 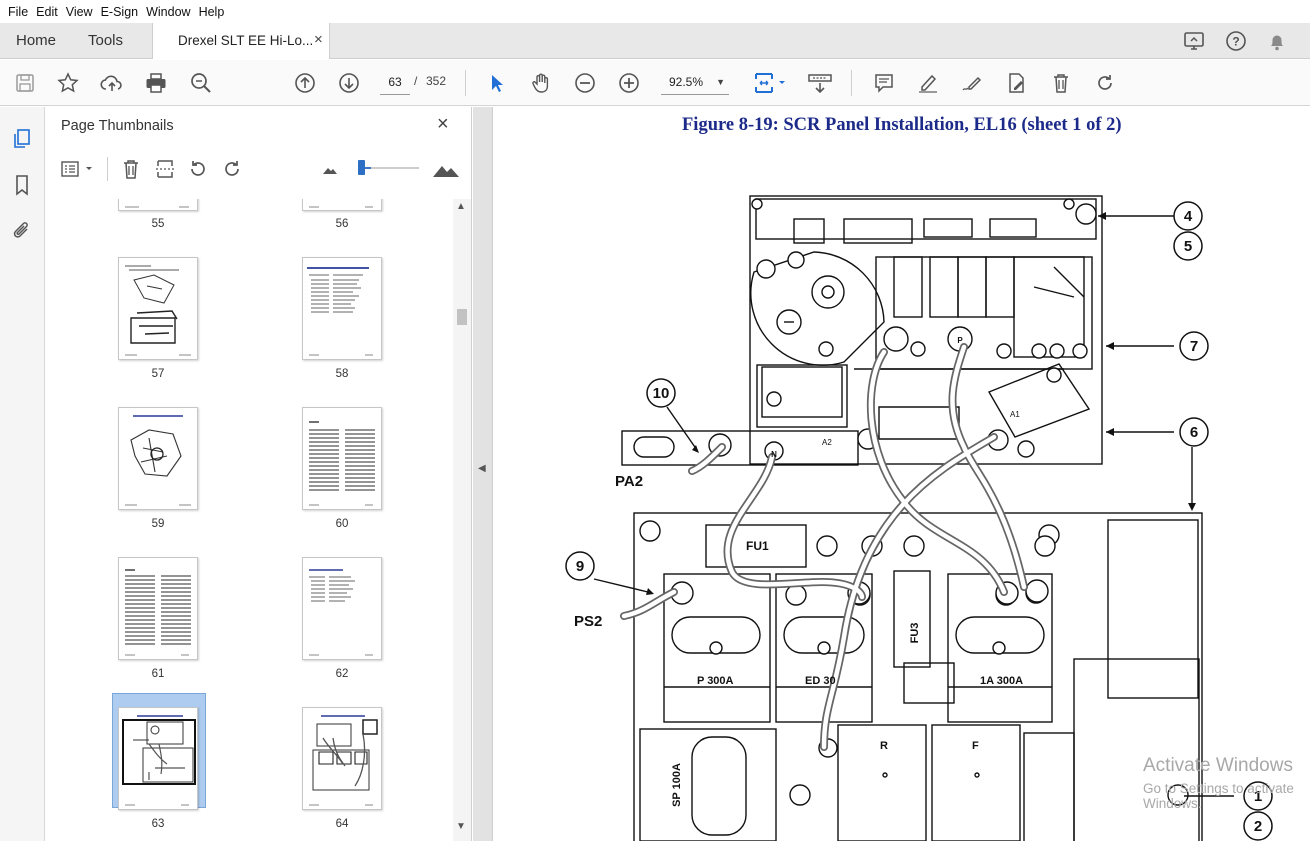 What do you see at coordinates (158, 374) in the screenshot?
I see `thumbnail-label: 57` at bounding box center [158, 374].